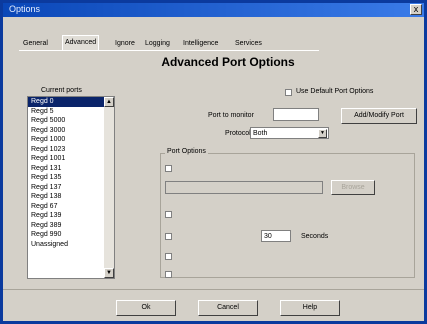 This screenshot has height=324, width=427. I want to click on tab-general: General, so click(35, 43).